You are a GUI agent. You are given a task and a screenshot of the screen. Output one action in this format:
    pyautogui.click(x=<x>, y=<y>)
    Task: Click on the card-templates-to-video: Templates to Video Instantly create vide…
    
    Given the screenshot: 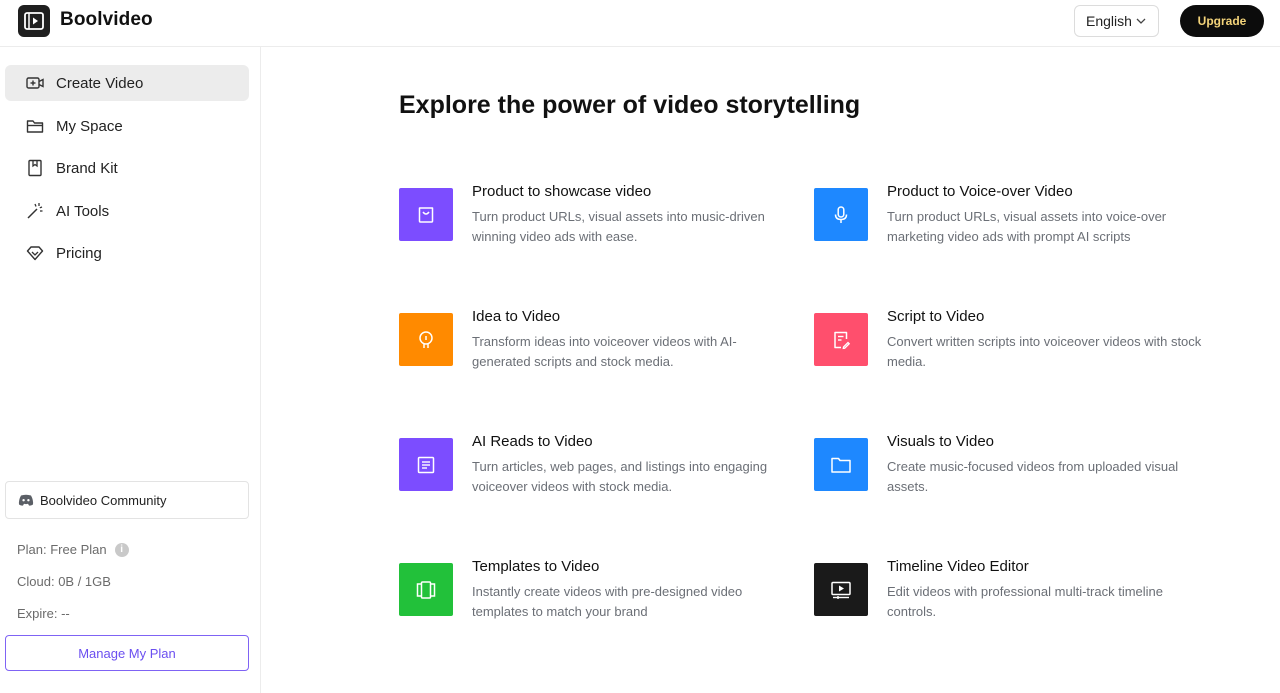 What is the action you would take?
    pyautogui.click(x=594, y=598)
    